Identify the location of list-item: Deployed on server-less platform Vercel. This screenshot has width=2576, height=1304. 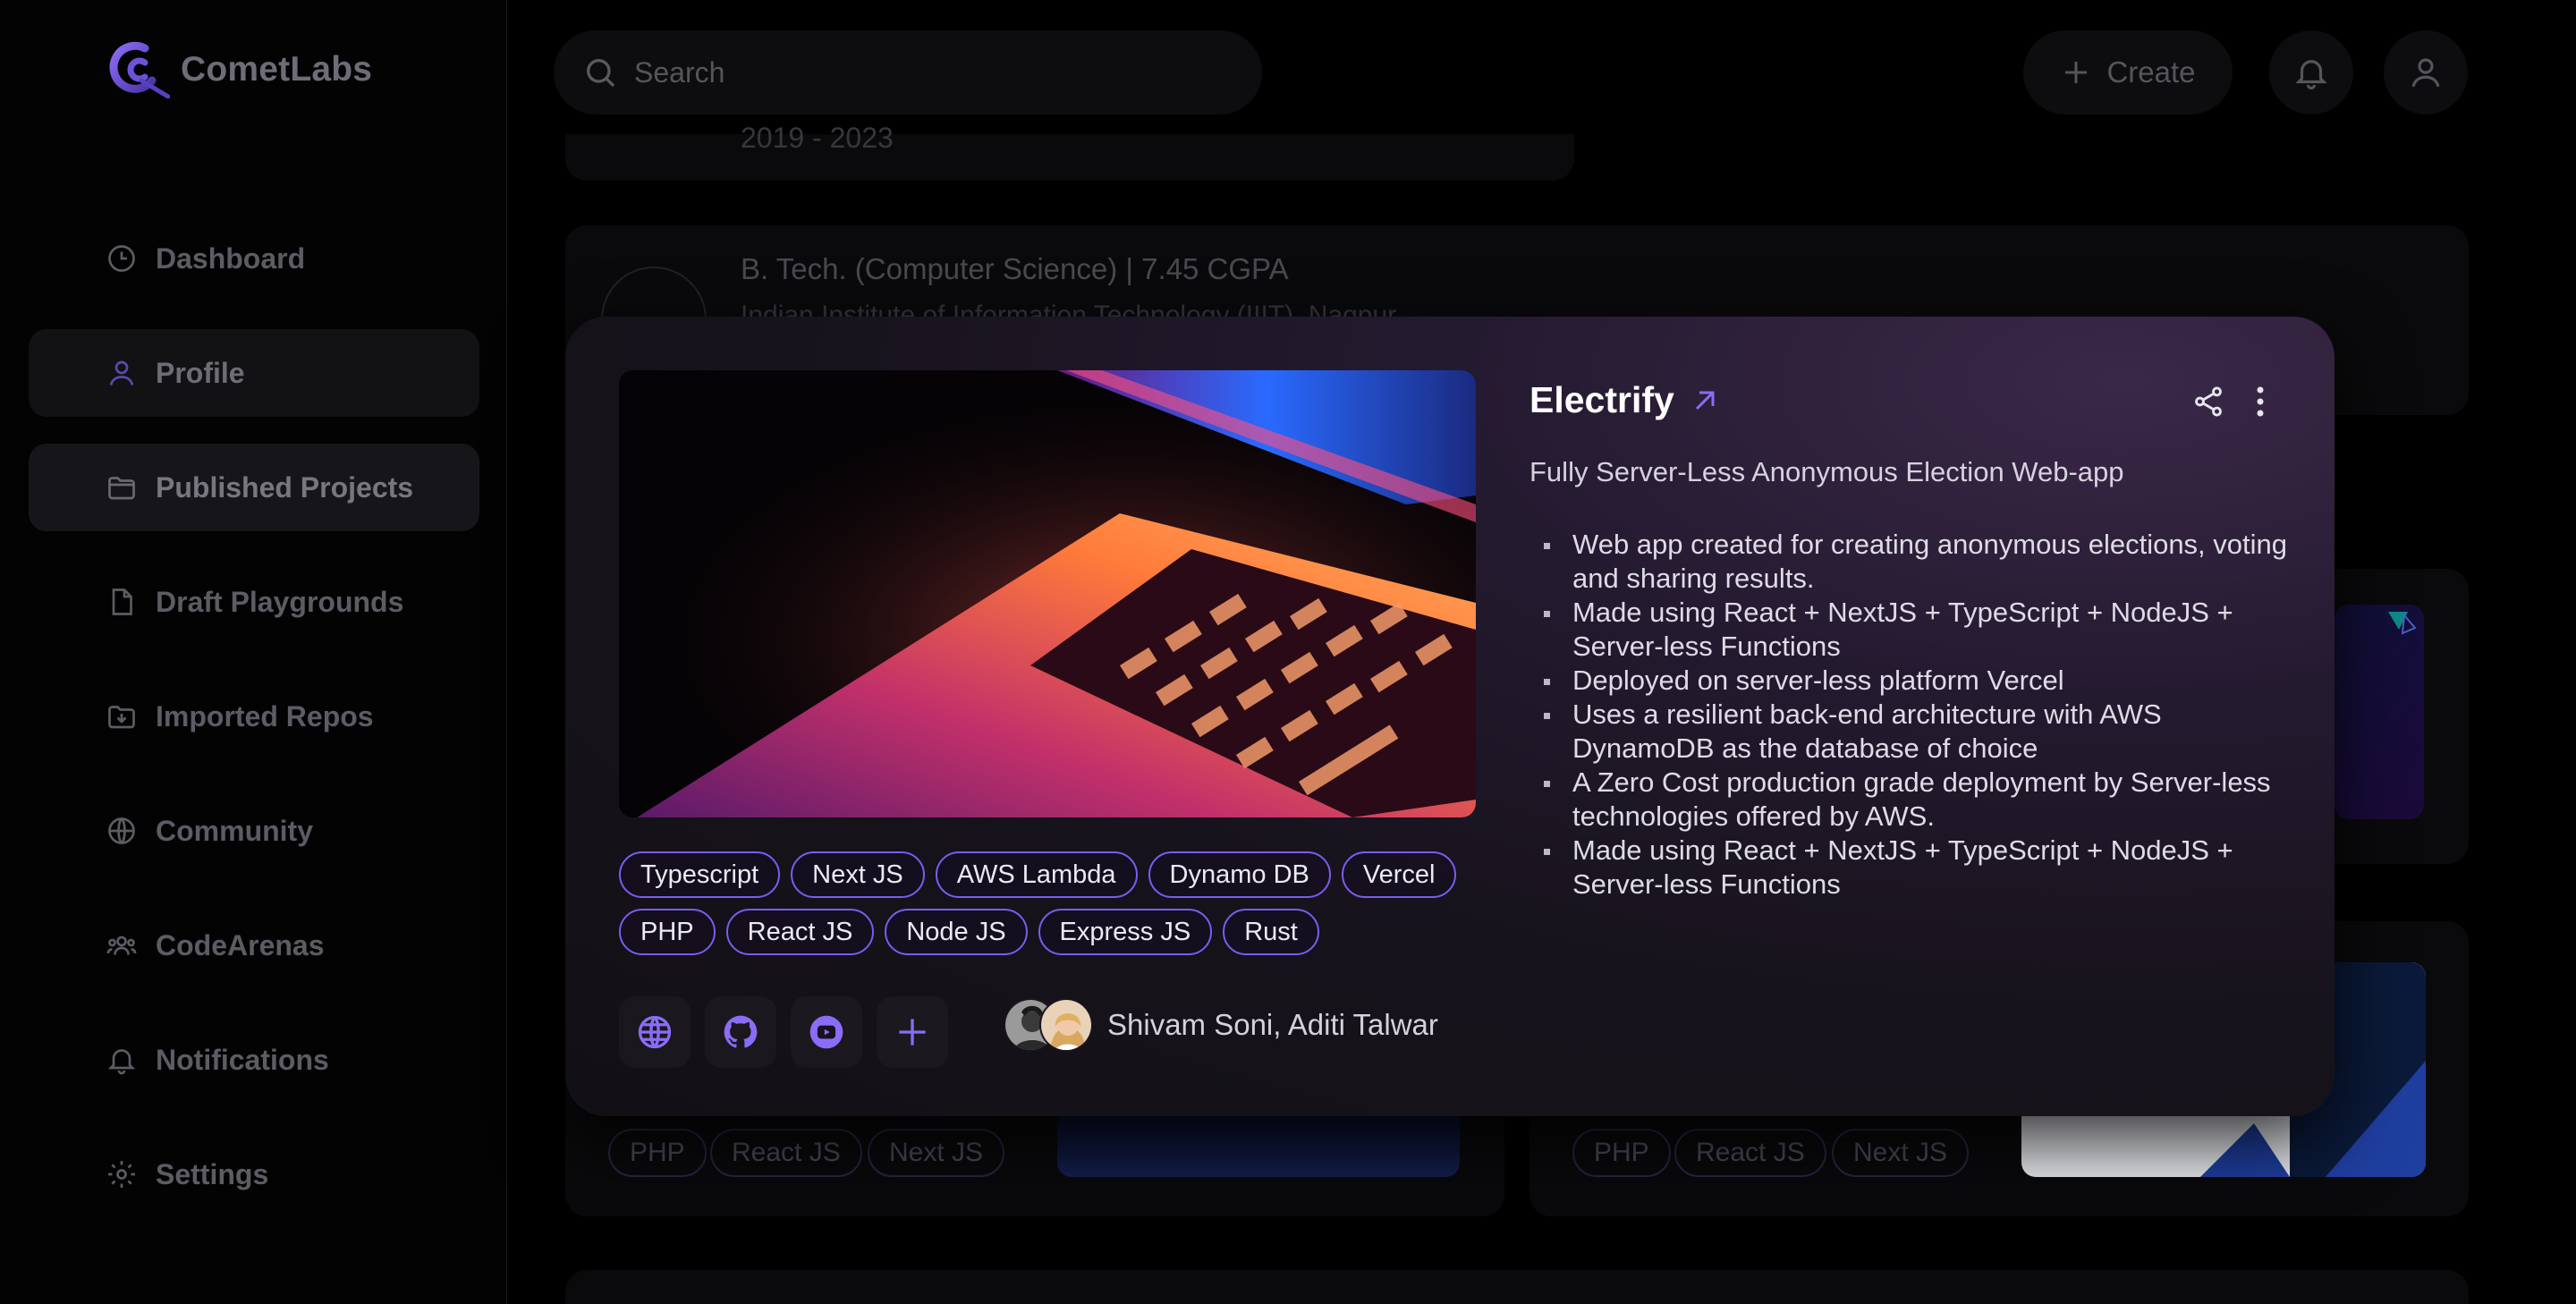
(1914, 681).